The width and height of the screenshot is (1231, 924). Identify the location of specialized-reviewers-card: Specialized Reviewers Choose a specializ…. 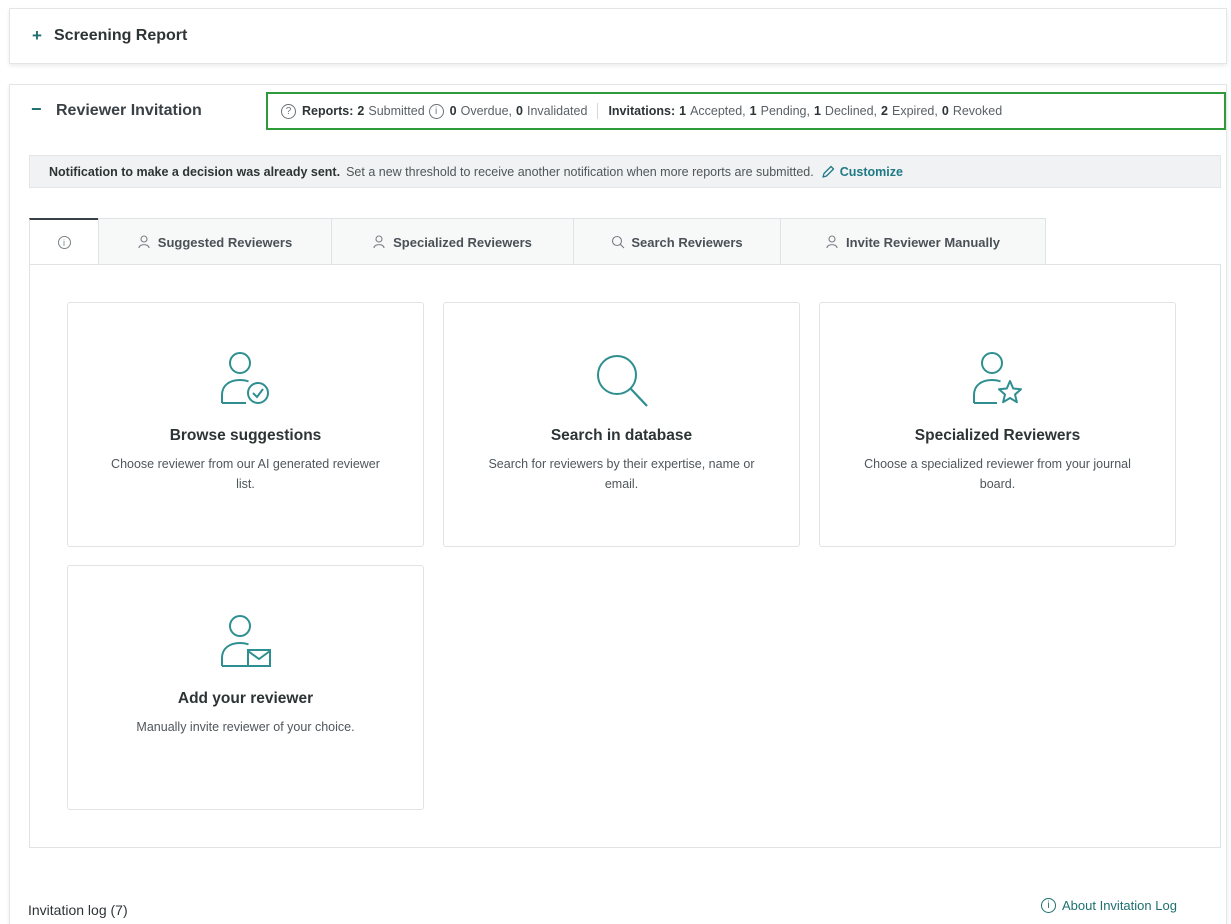
(997, 424).